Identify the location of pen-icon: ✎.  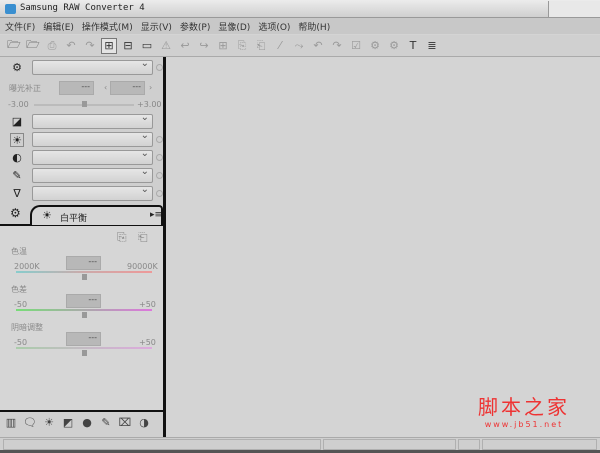
(17, 175).